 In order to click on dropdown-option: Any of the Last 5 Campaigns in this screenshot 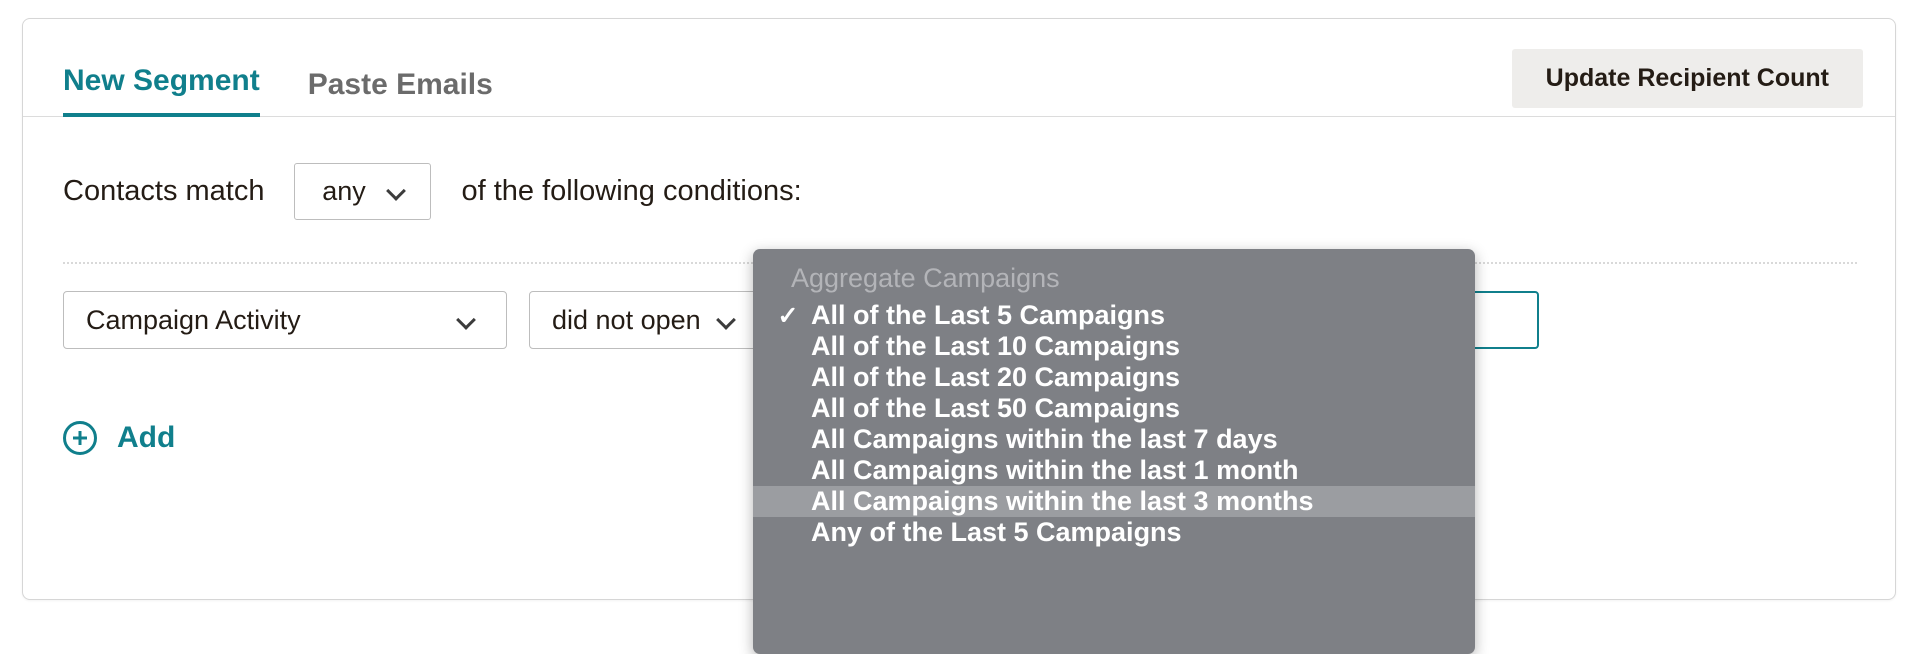, I will do `click(1114, 532)`.